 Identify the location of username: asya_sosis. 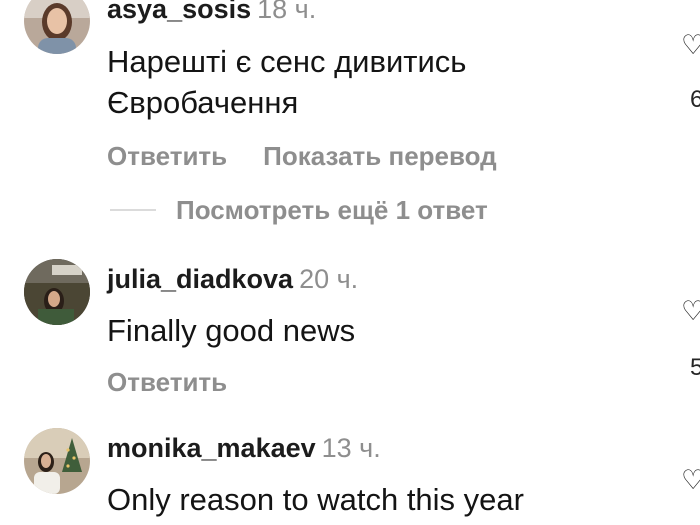
(179, 12).